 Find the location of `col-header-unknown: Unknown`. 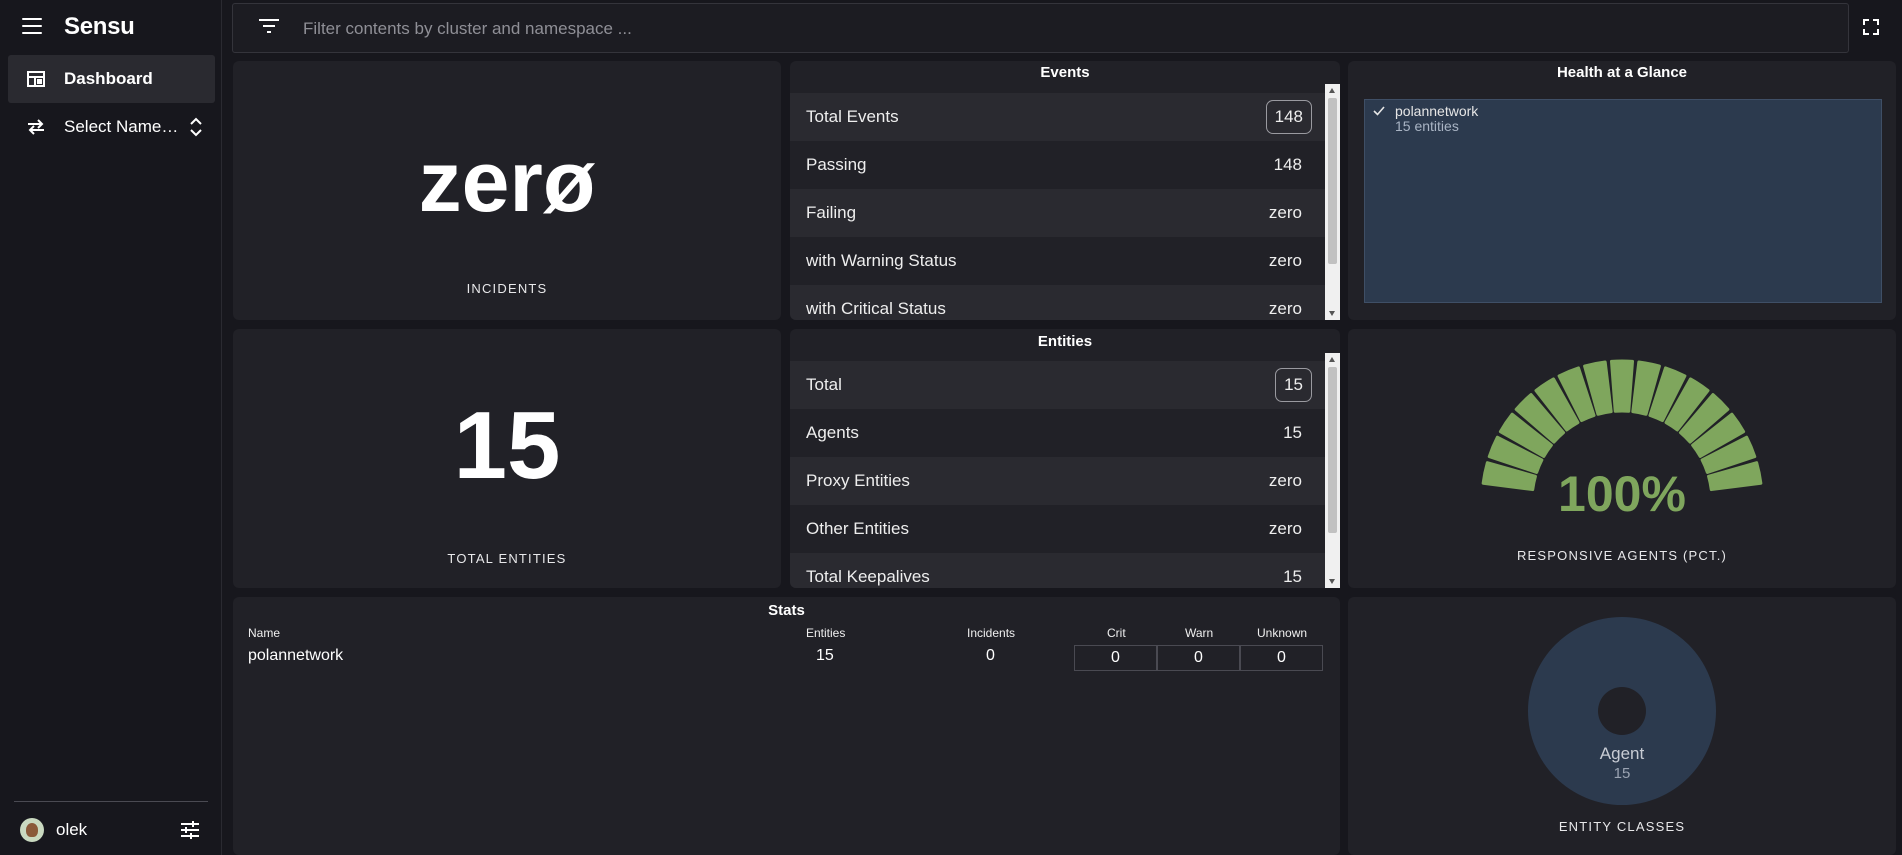

col-header-unknown: Unknown is located at coordinates (1282, 633).